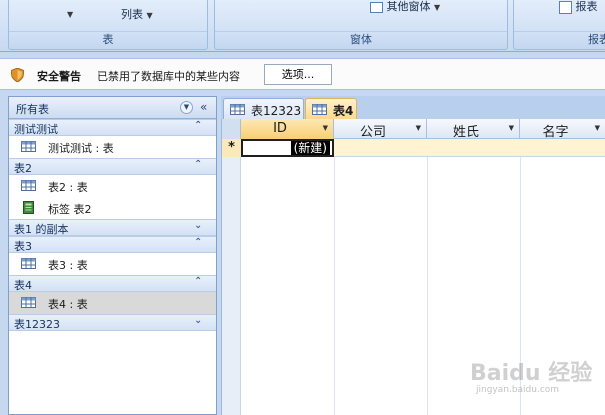 The width and height of the screenshot is (605, 415). I want to click on form-icon, so click(376, 7).